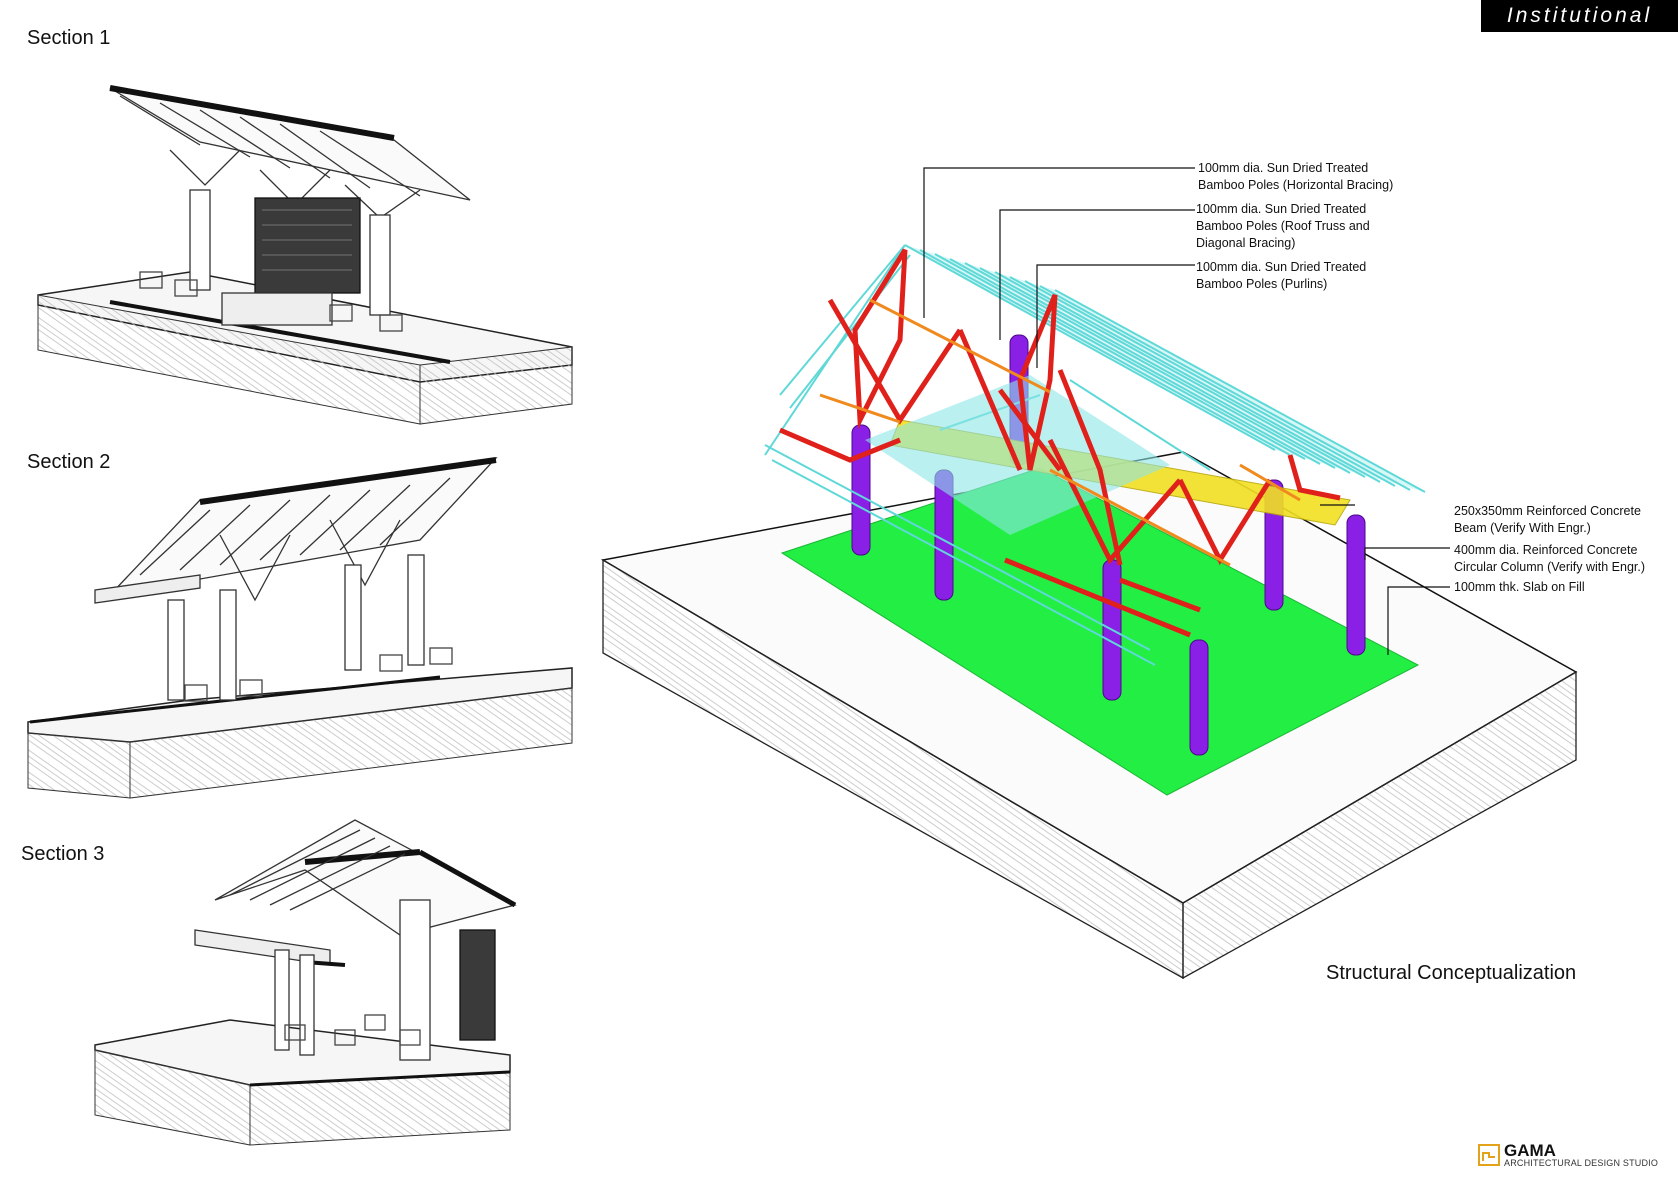  I want to click on structural-caption: Structural Conceptualization, so click(1451, 973).